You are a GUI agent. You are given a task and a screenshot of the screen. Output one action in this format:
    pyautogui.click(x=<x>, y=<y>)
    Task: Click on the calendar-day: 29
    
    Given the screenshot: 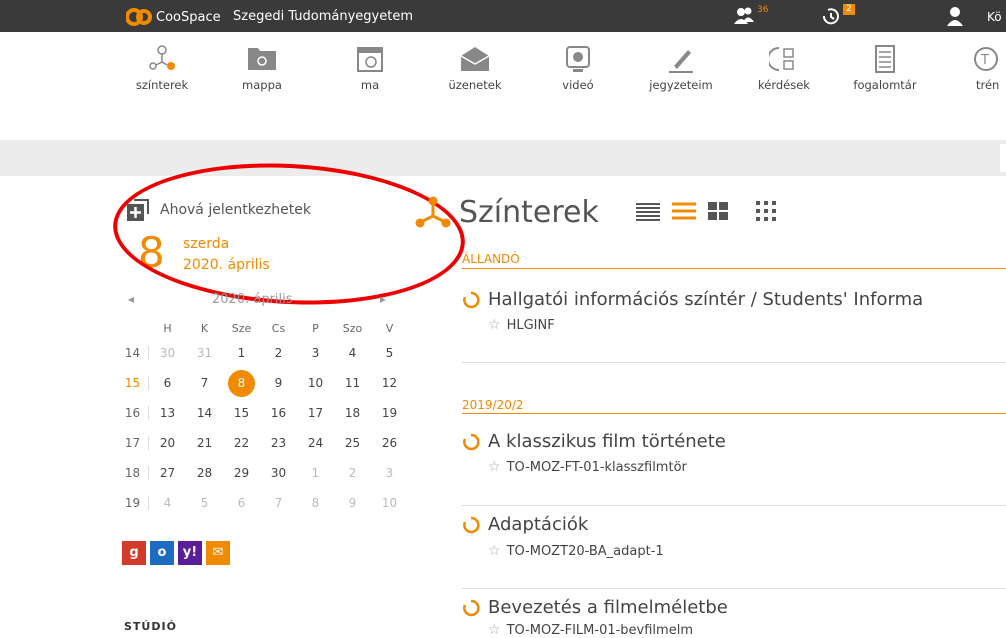 What is the action you would take?
    pyautogui.click(x=241, y=473)
    